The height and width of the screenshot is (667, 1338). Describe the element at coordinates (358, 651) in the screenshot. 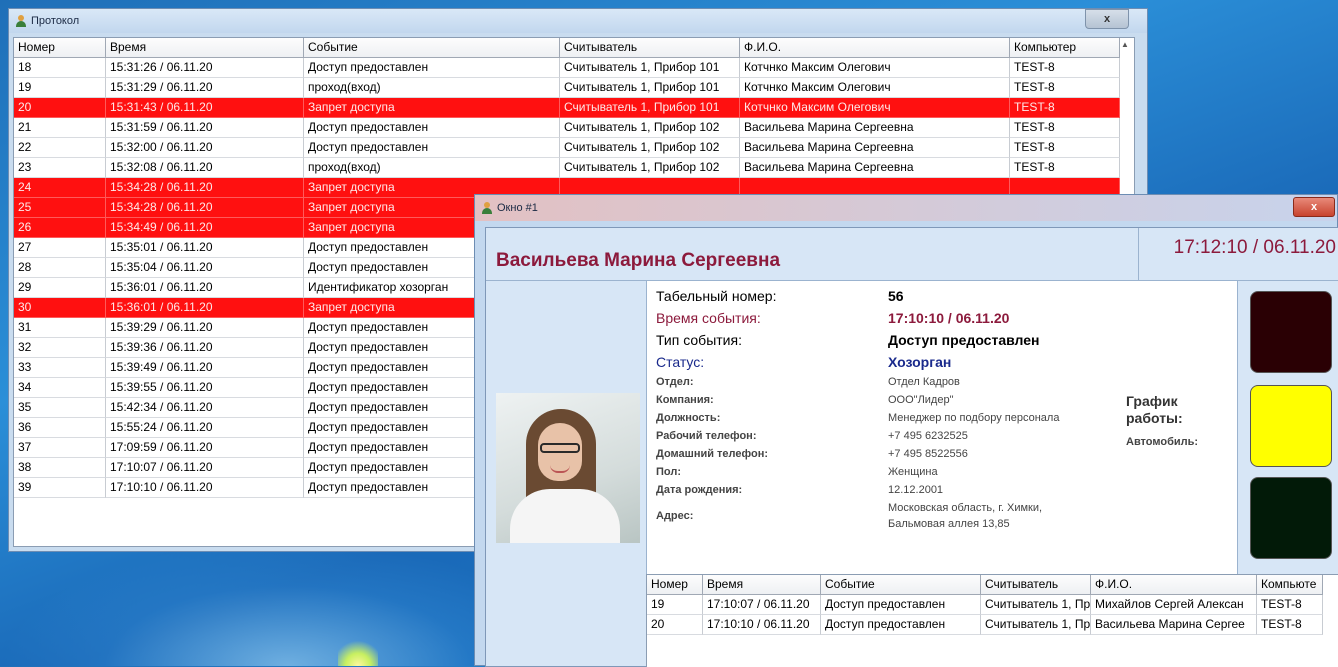

I see `desktop-logo-glow` at that location.